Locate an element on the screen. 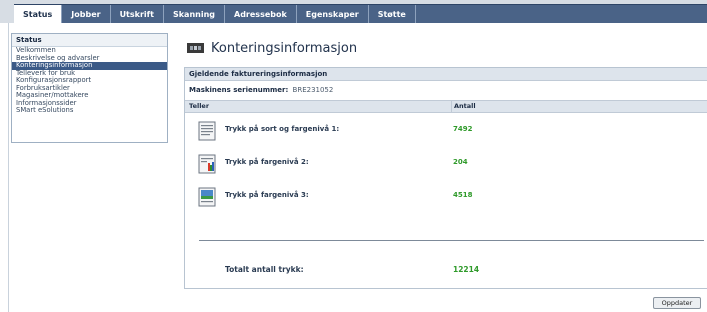 The image size is (707, 312). meter-value: 204 is located at coordinates (460, 162).